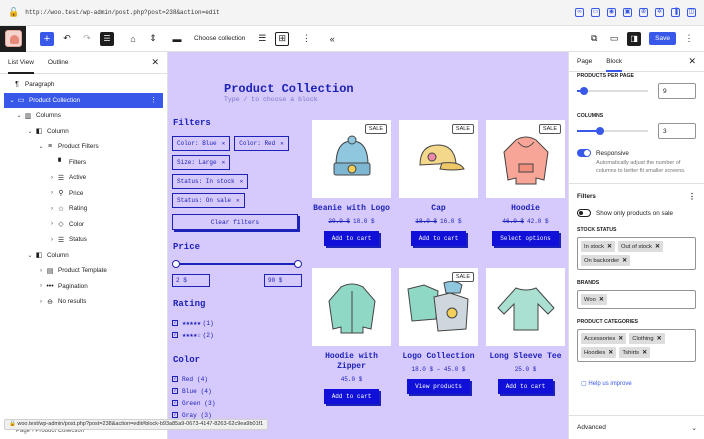 The image size is (704, 439). Describe the element at coordinates (237, 264) in the screenshot. I see `price-slider` at that location.